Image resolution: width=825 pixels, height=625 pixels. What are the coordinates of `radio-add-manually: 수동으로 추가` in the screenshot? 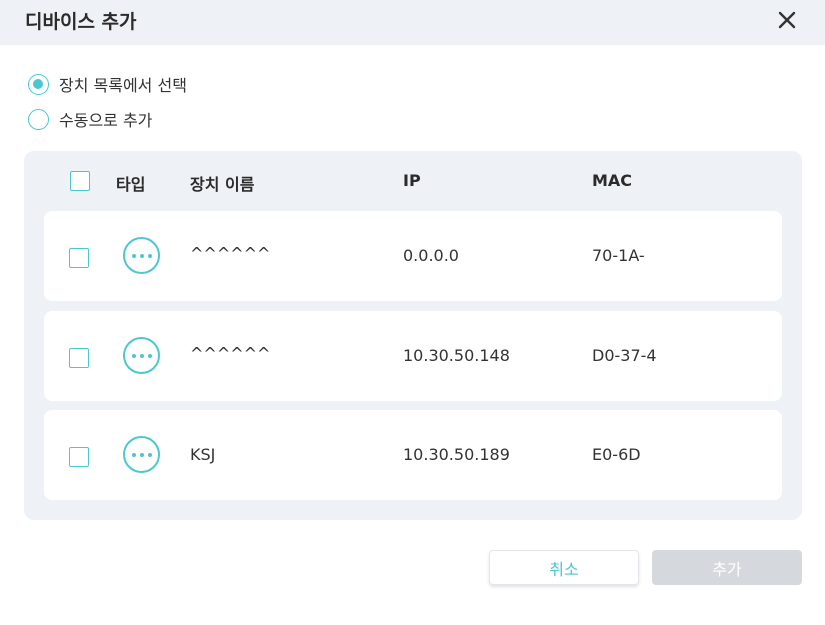 It's located at (90, 119).